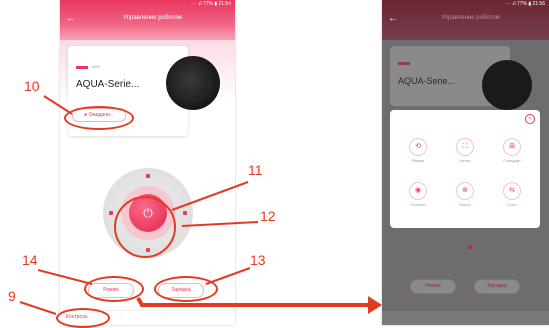 The height and width of the screenshot is (328, 549). I want to click on callout-14: 14, so click(30, 260).